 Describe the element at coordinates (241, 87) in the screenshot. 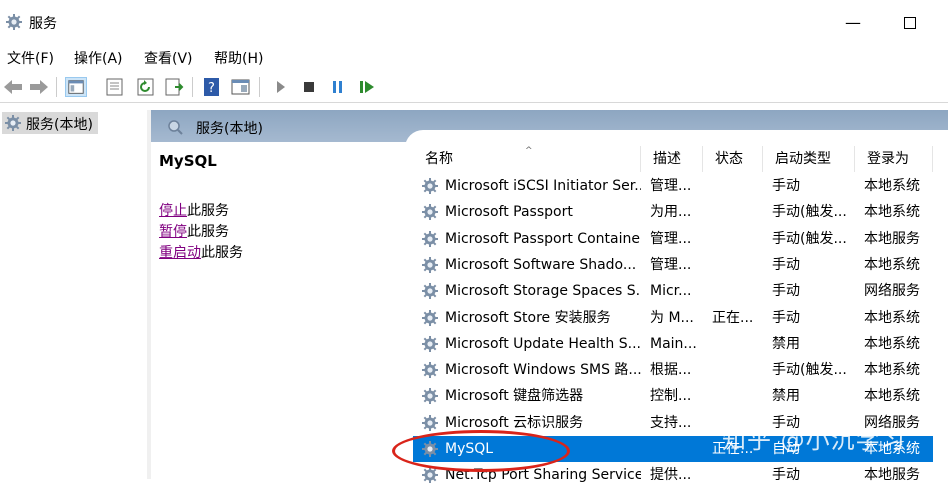

I see `view-icon` at that location.